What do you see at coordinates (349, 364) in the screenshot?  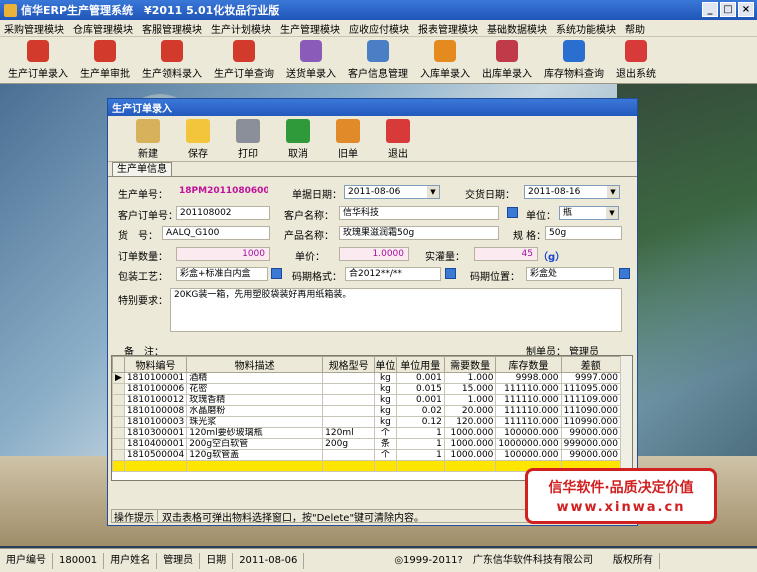 I see `grid-header: 规格型号` at bounding box center [349, 364].